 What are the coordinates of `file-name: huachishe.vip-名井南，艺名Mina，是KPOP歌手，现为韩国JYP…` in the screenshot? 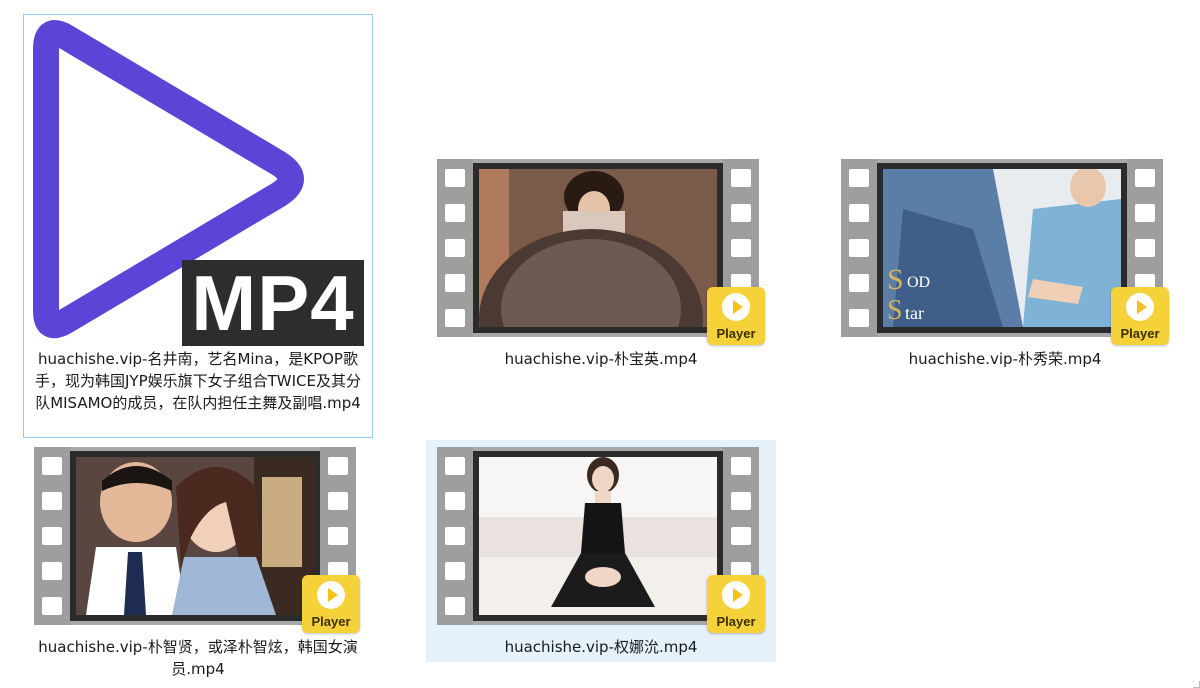 It's located at (197, 381).